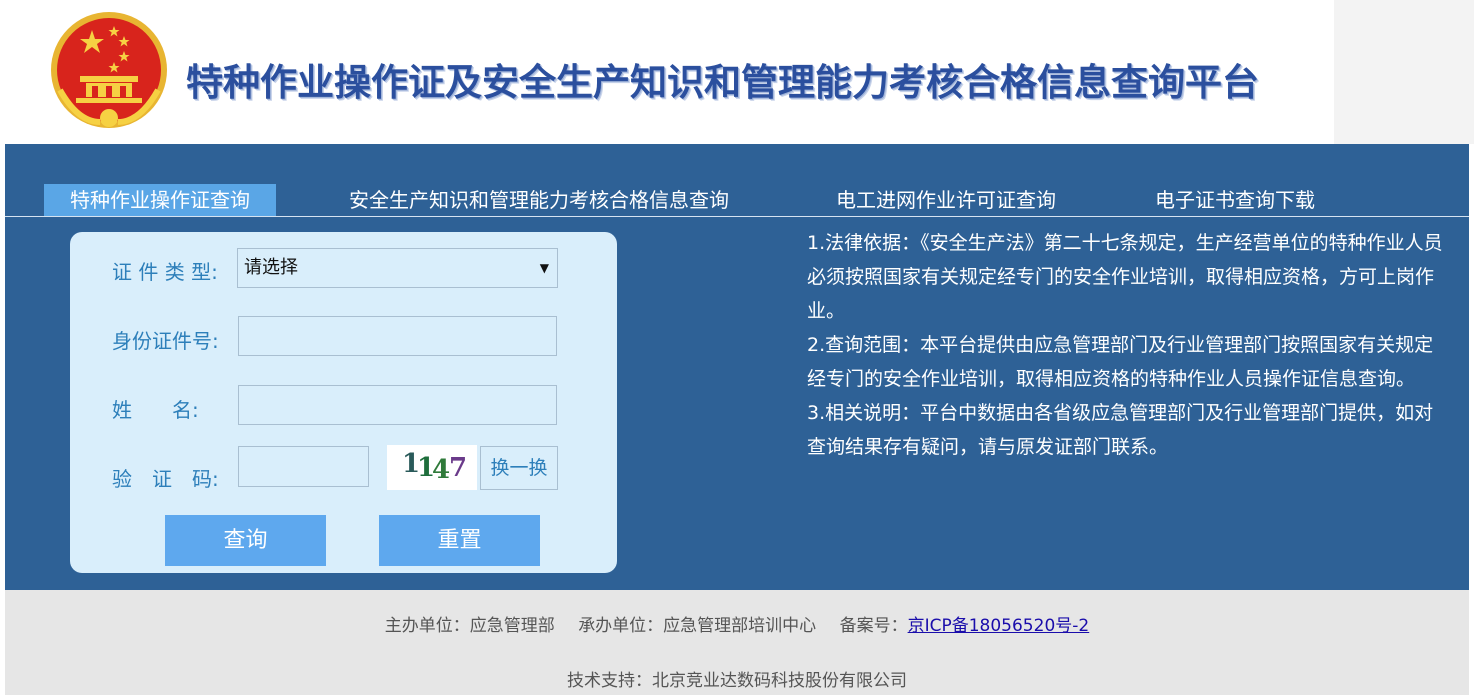  I want to click on cert-type-selected-value: 请选择, so click(271, 267).